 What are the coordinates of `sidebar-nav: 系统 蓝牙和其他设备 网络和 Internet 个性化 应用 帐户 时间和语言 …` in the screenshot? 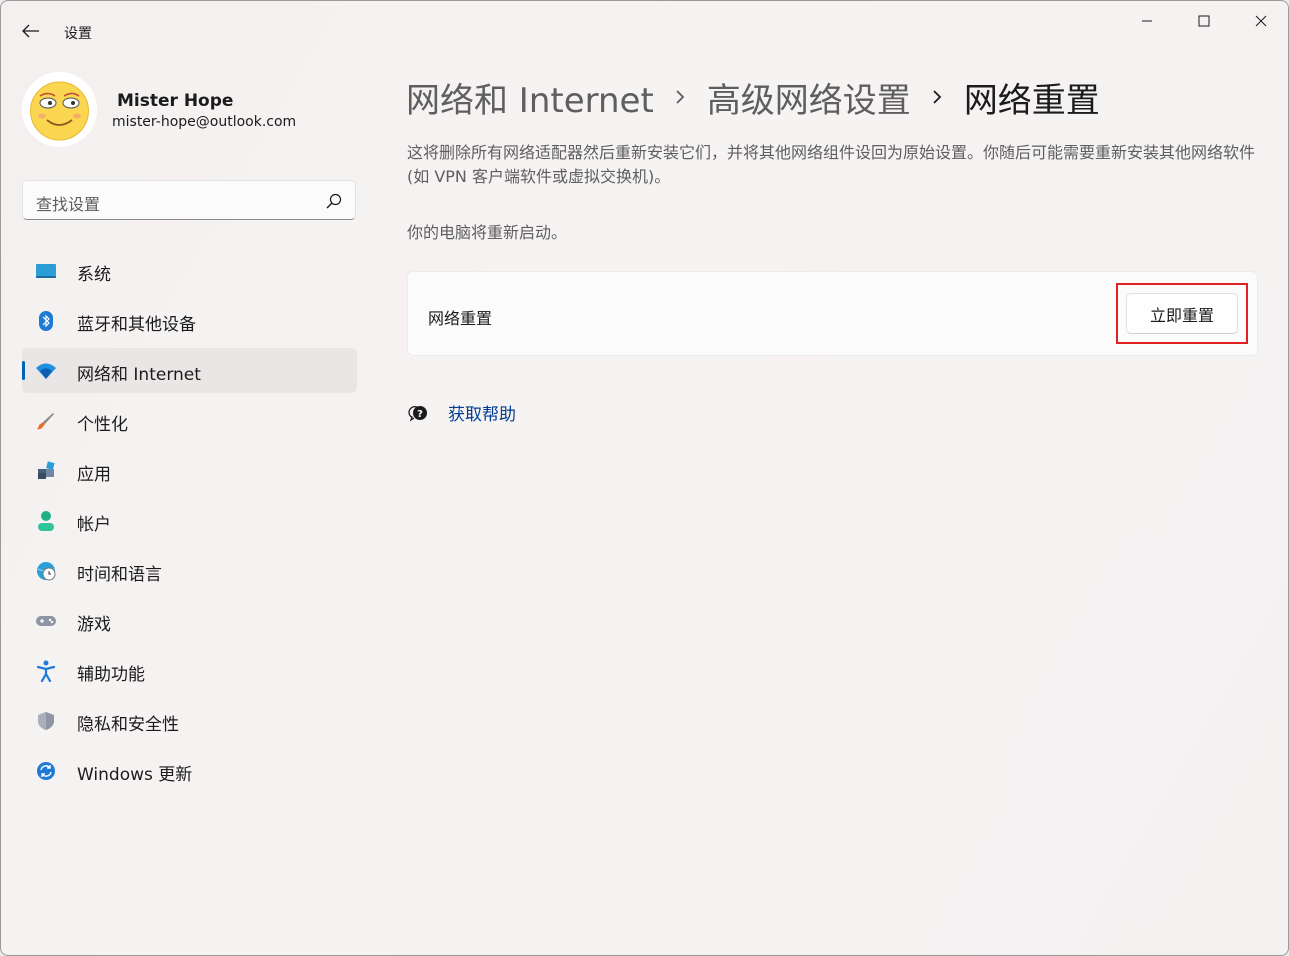 It's located at (189, 523).